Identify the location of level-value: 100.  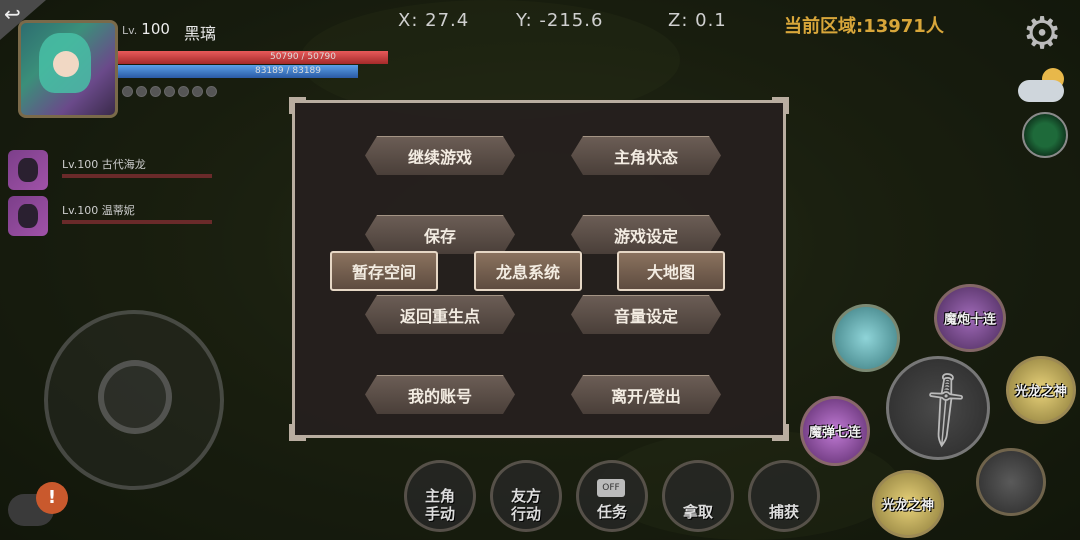
(155, 29).